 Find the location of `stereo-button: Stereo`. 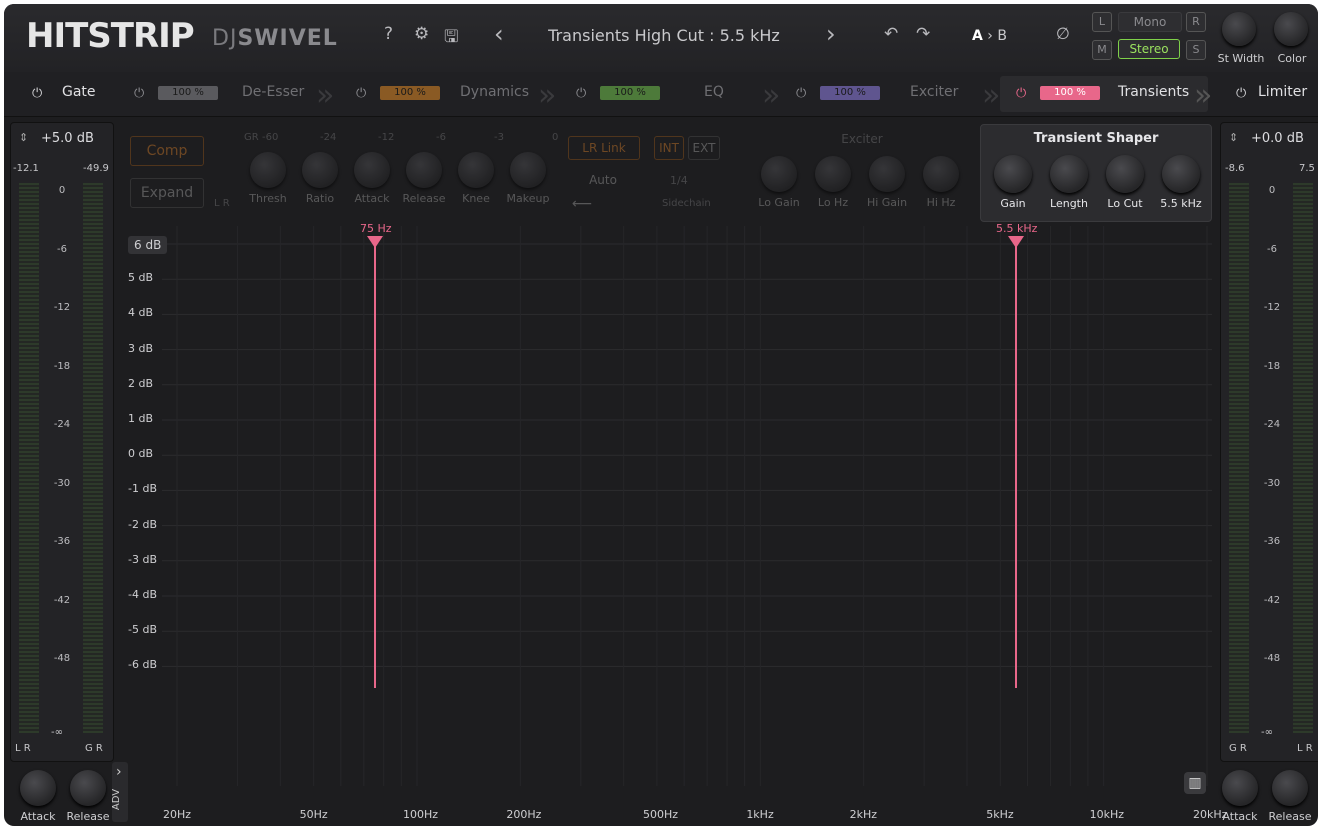

stereo-button: Stereo is located at coordinates (1149, 49).